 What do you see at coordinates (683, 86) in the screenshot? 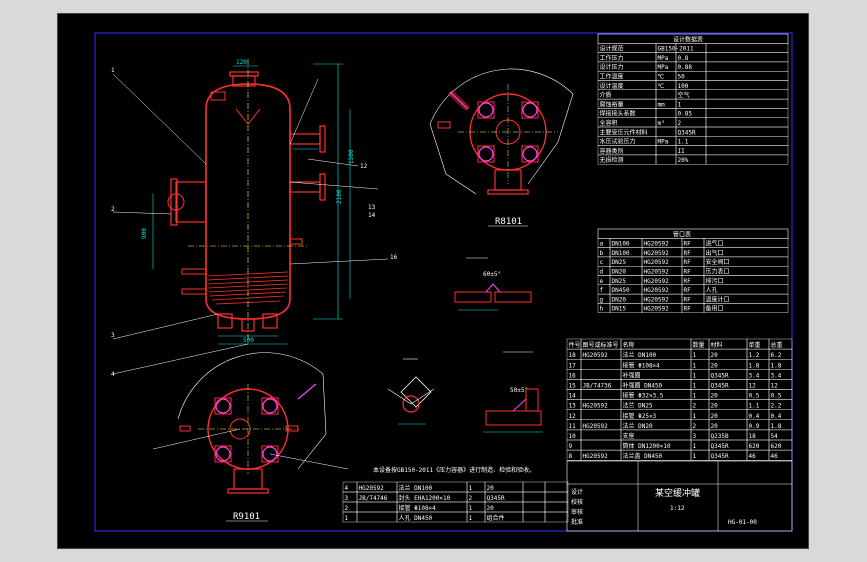
I see `spec-cell-text: 100` at bounding box center [683, 86].